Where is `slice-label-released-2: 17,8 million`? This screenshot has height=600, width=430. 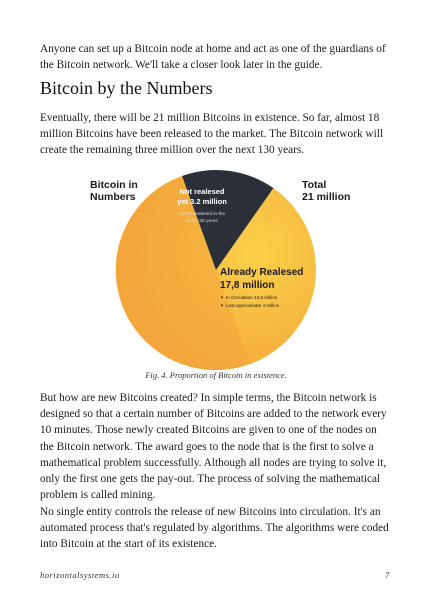
slice-label-released-2: 17,8 million is located at coordinates (247, 285).